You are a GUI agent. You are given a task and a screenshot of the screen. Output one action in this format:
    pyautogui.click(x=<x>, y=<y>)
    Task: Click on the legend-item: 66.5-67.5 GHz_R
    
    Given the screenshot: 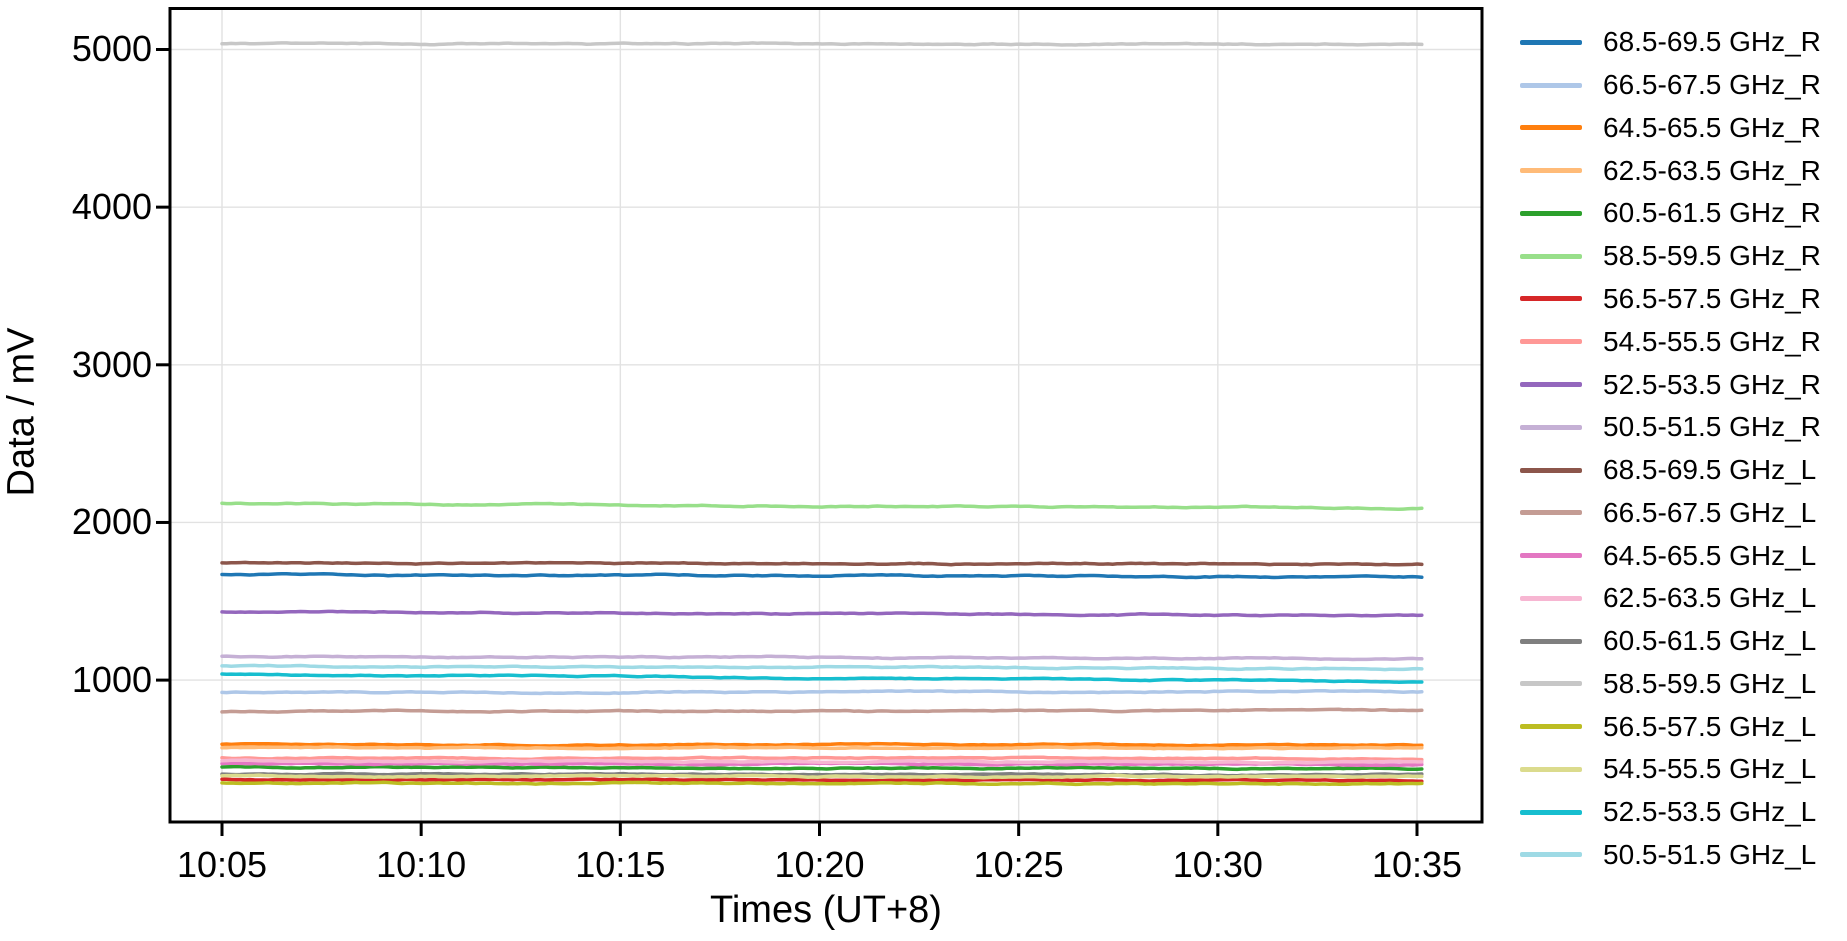 What is the action you would take?
    pyautogui.click(x=1671, y=85)
    